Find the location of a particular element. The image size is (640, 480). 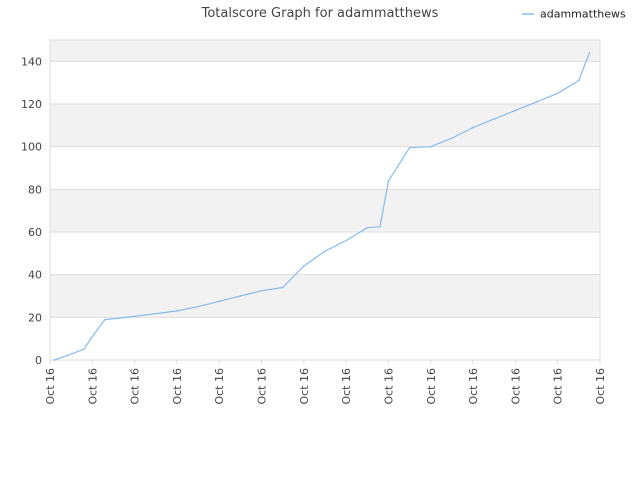

y-tick-label: 120 is located at coordinates (31, 104).